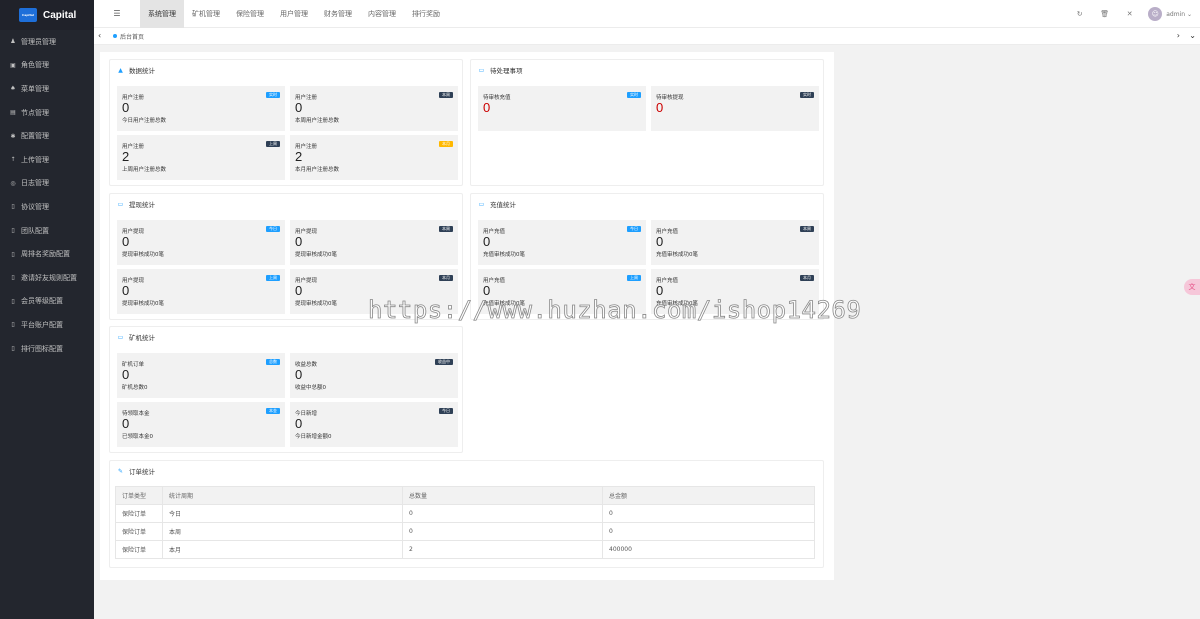 This screenshot has height=619, width=1200. I want to click on panel-todo: ▭ 待处理事项待审核充值 实时 0 待审核提现 实时 0, so click(647, 122).